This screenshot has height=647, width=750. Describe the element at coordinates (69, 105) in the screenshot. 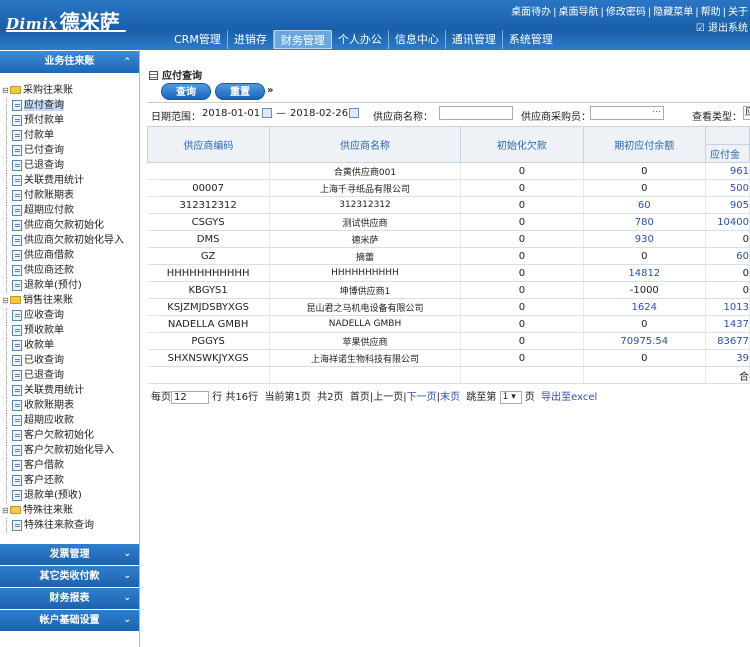

I see `tree-item: 应付查询` at that location.